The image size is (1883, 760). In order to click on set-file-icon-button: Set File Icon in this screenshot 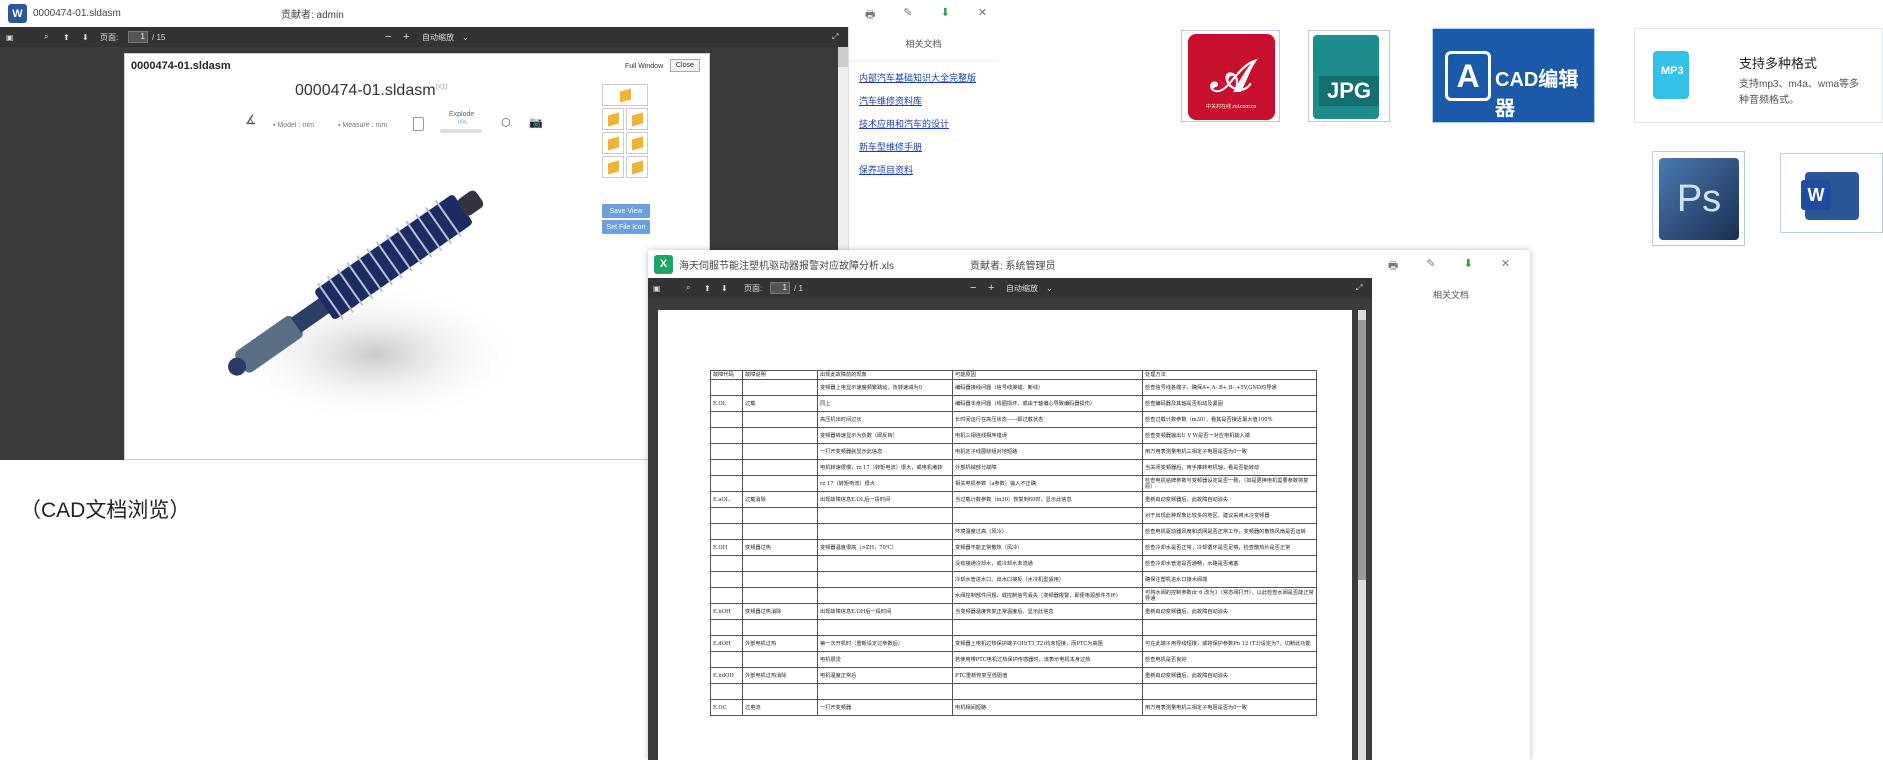, I will do `click(626, 227)`.